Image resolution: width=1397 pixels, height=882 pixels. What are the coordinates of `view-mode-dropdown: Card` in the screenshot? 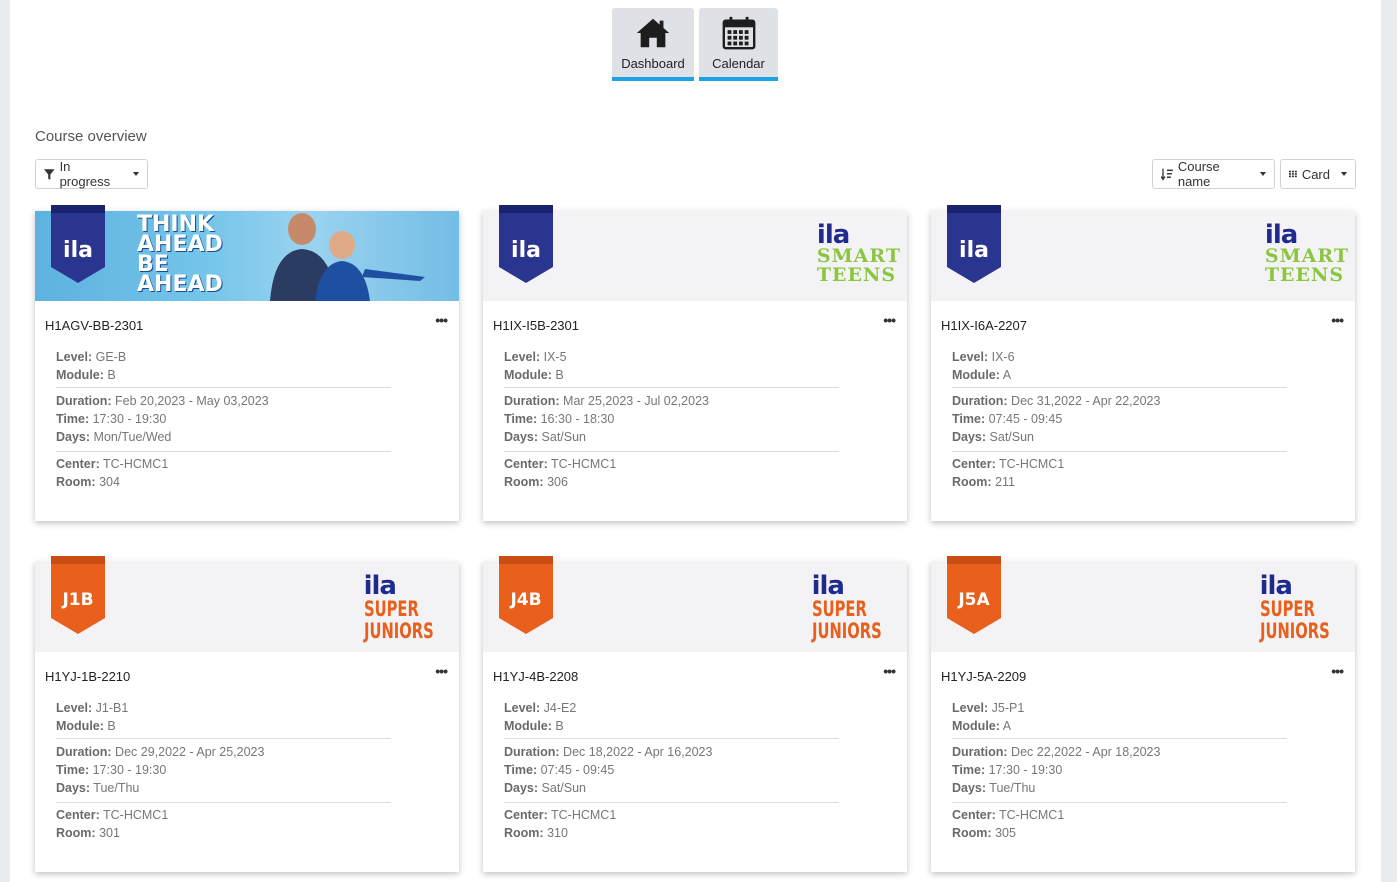 It's located at (1318, 174).